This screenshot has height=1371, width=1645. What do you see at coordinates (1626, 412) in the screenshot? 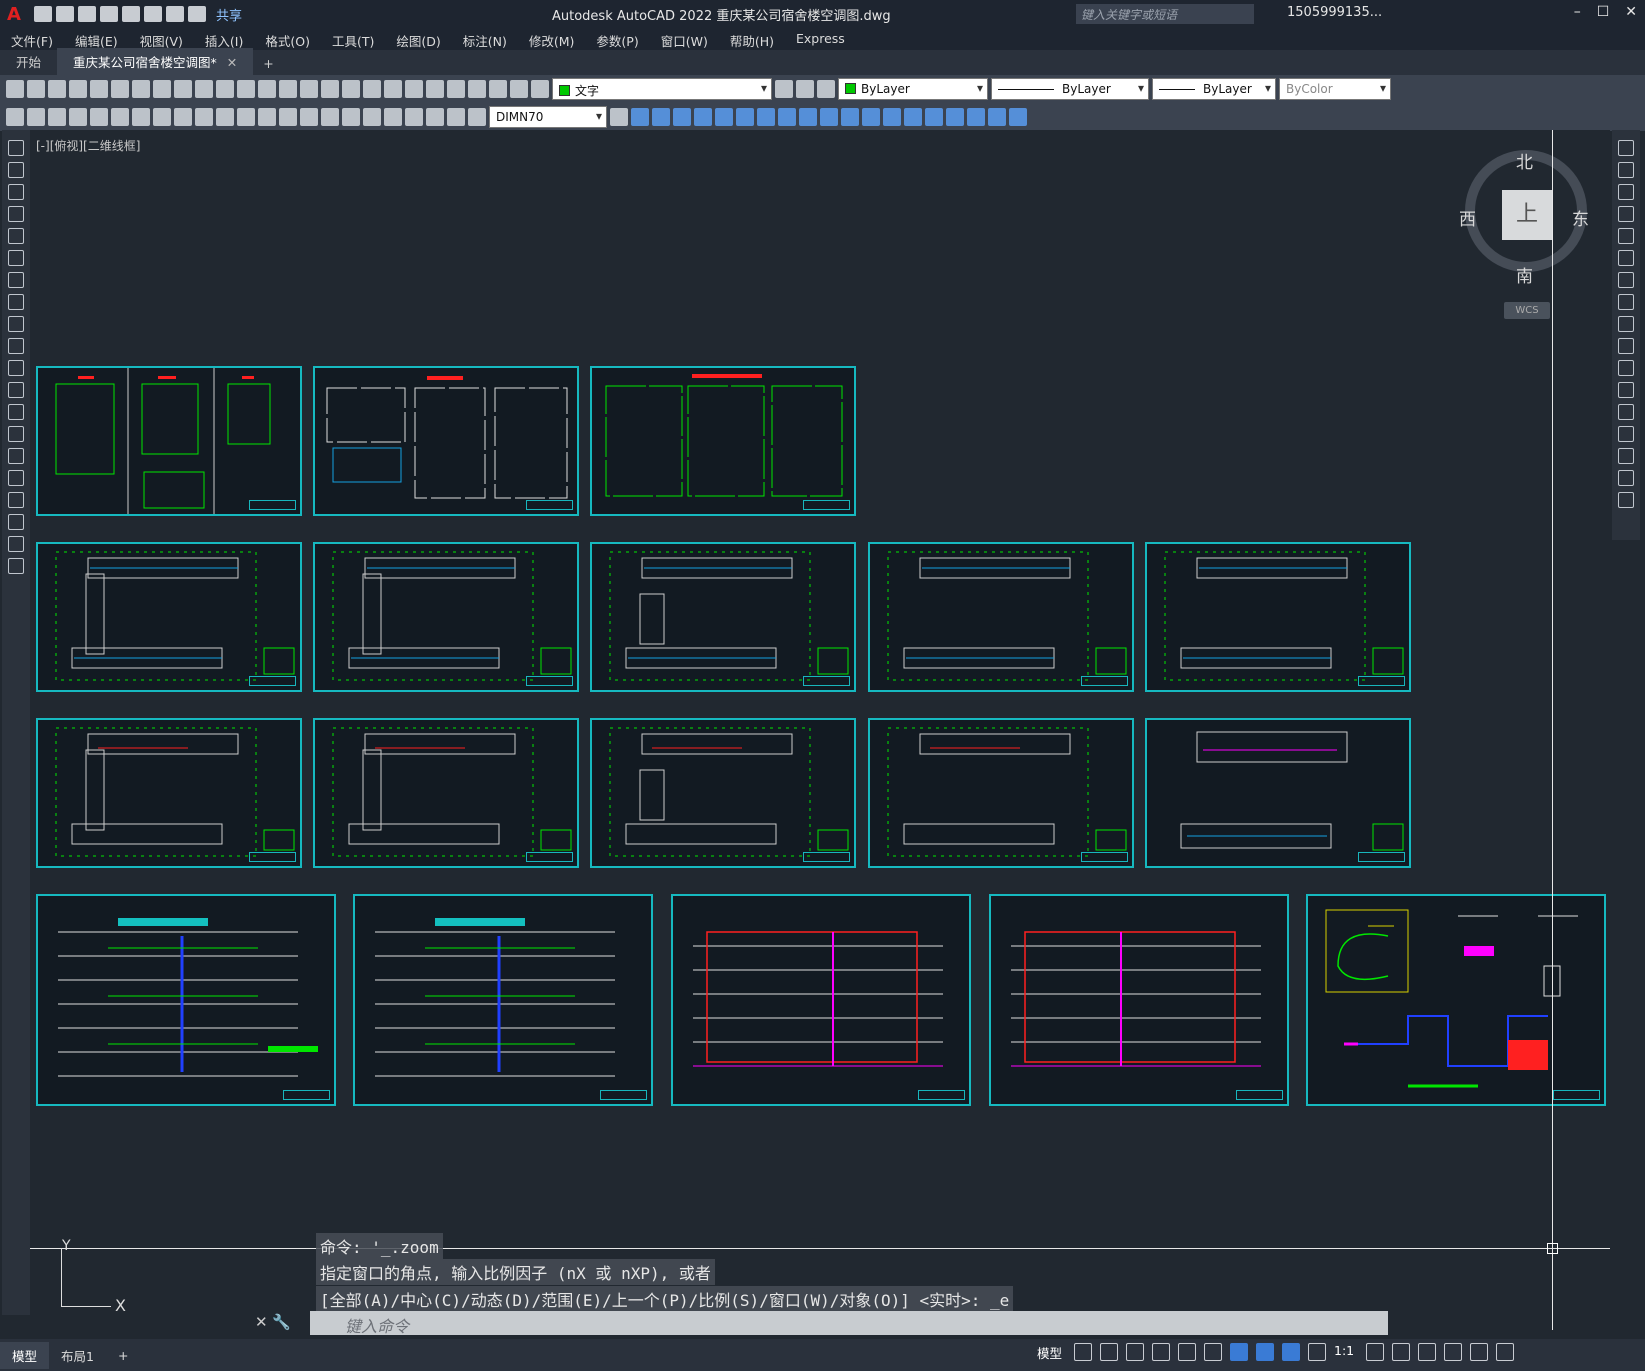
I see `join-icon` at bounding box center [1626, 412].